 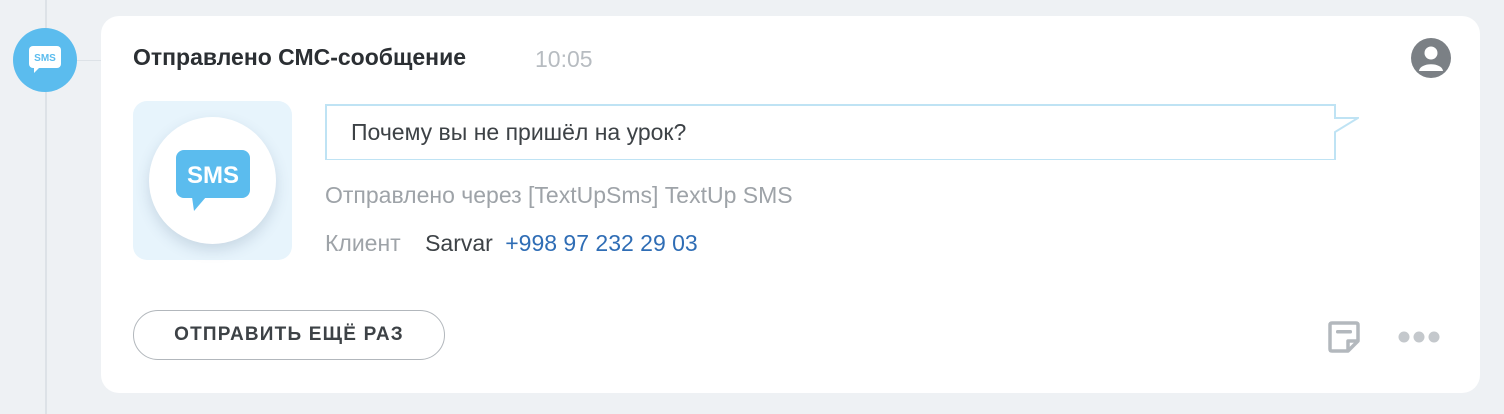 I want to click on more-dots-icon, so click(x=1419, y=337).